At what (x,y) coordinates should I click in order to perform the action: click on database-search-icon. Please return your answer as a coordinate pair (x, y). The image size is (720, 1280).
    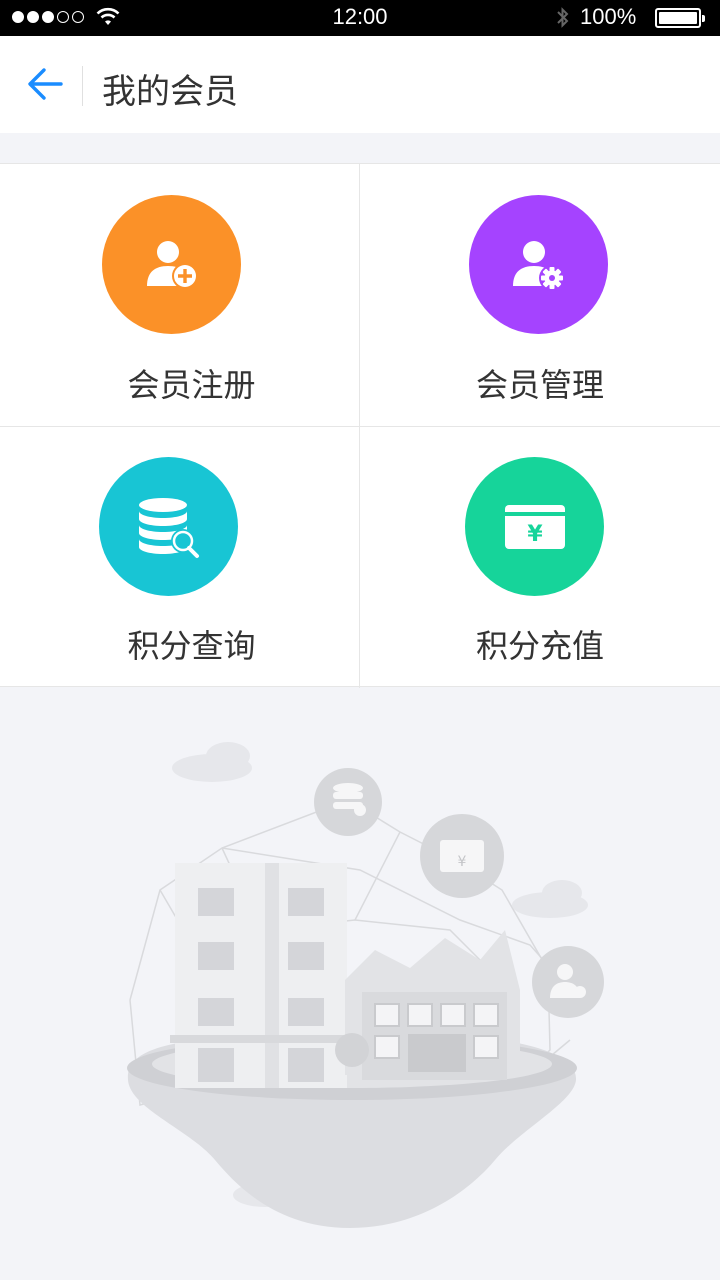
    Looking at the image, I should click on (168, 526).